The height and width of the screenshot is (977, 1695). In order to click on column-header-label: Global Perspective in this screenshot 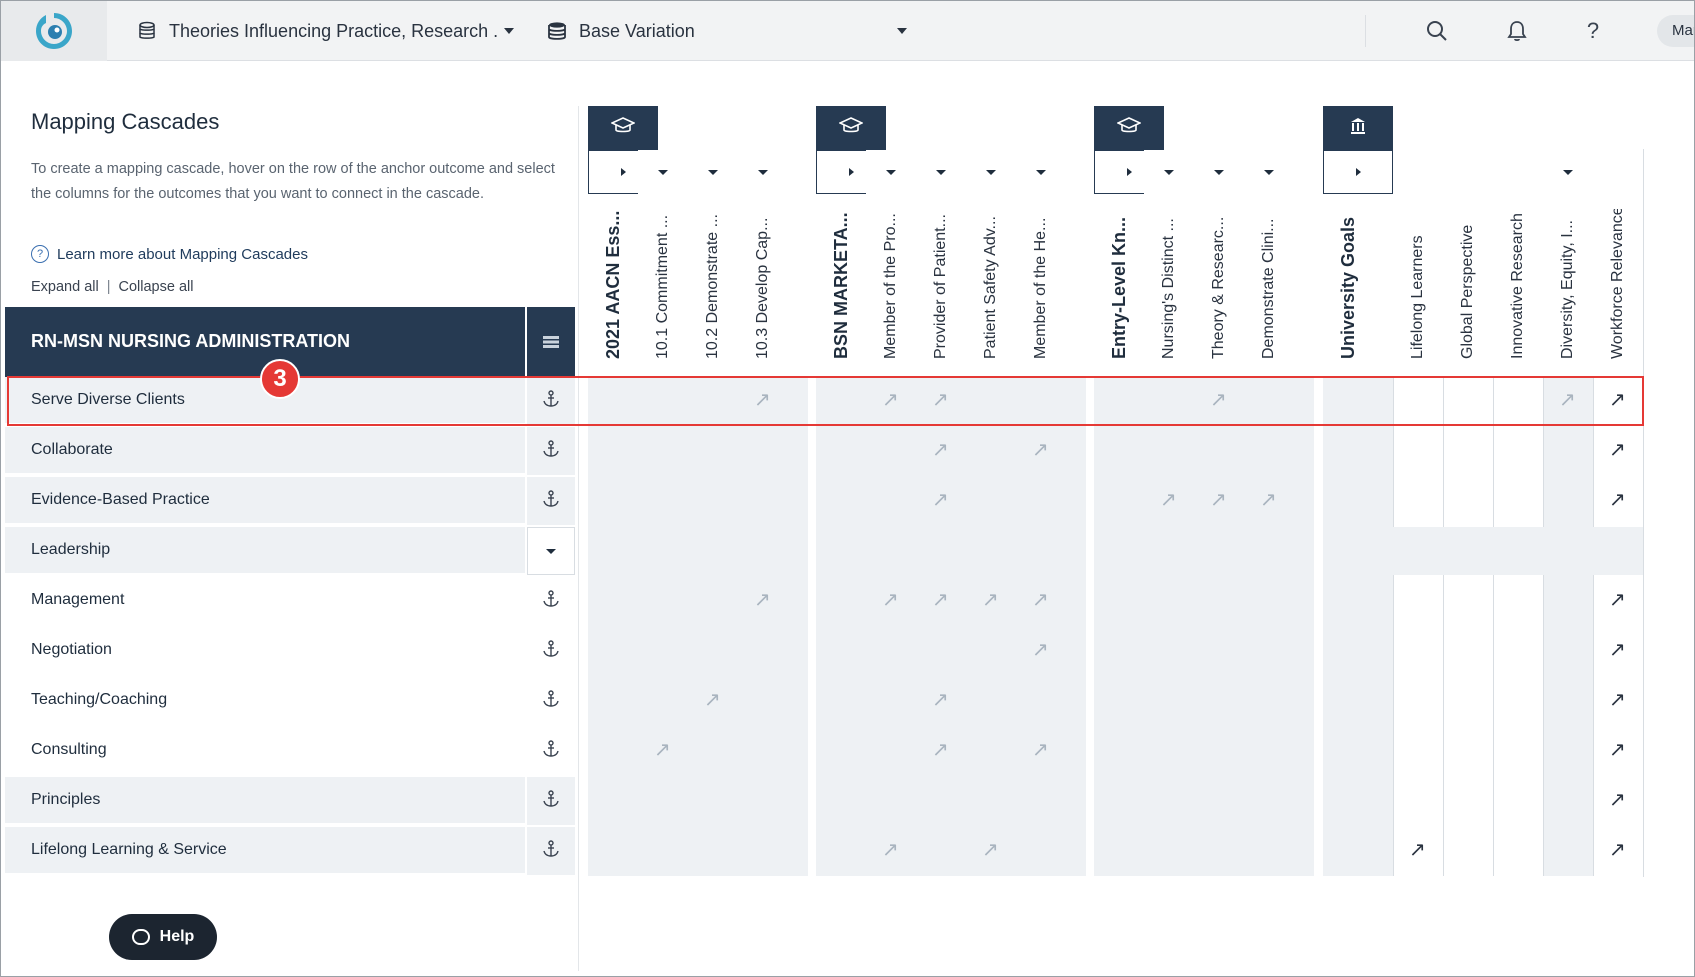, I will do `click(1468, 284)`.